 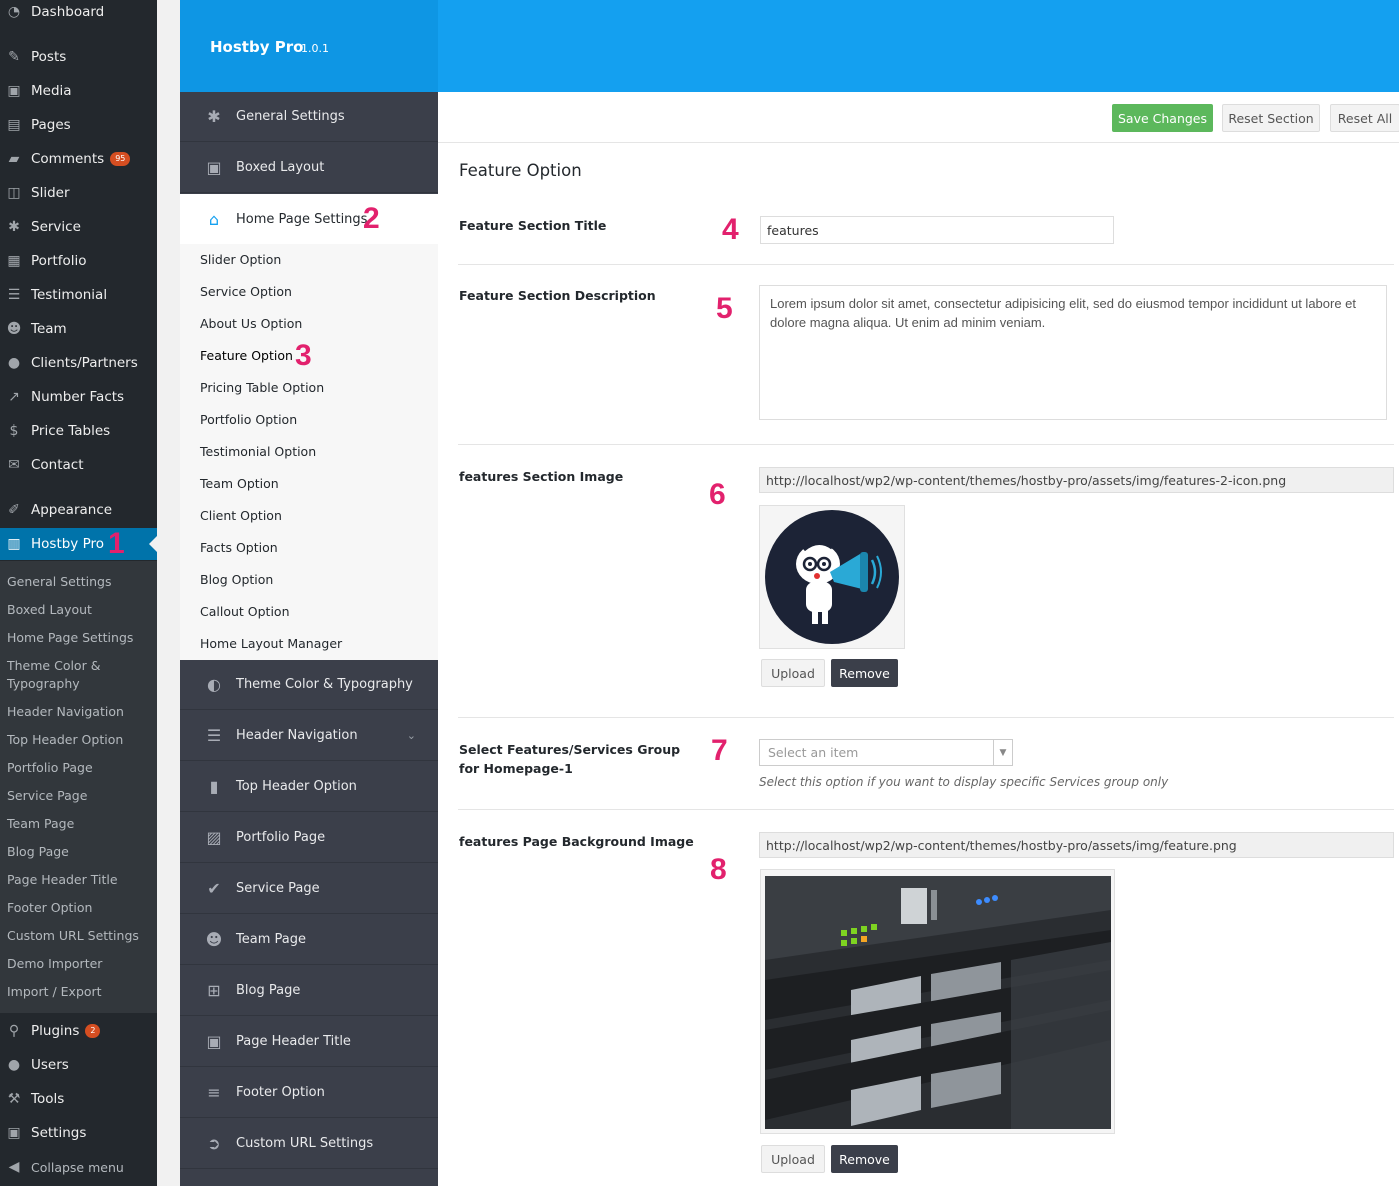 I want to click on features-bg-preview, so click(x=937, y=1001).